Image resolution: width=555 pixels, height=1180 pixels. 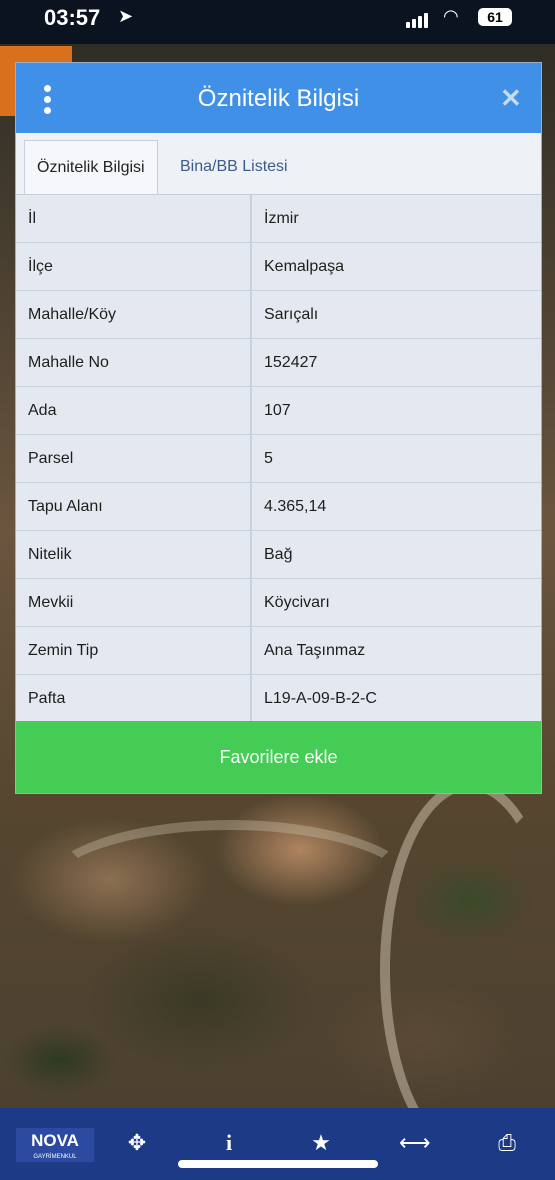 I want to click on table-row: Nitelik Bağ, so click(x=278, y=555).